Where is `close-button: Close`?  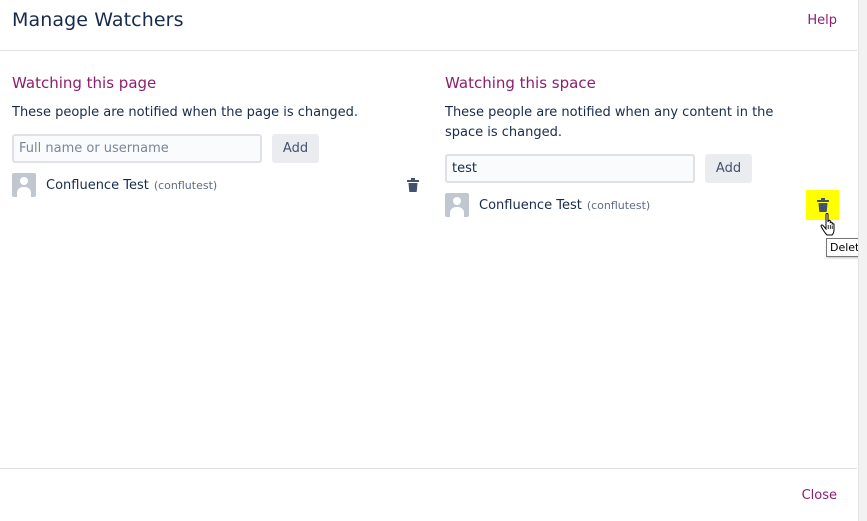 close-button: Close is located at coordinates (819, 495).